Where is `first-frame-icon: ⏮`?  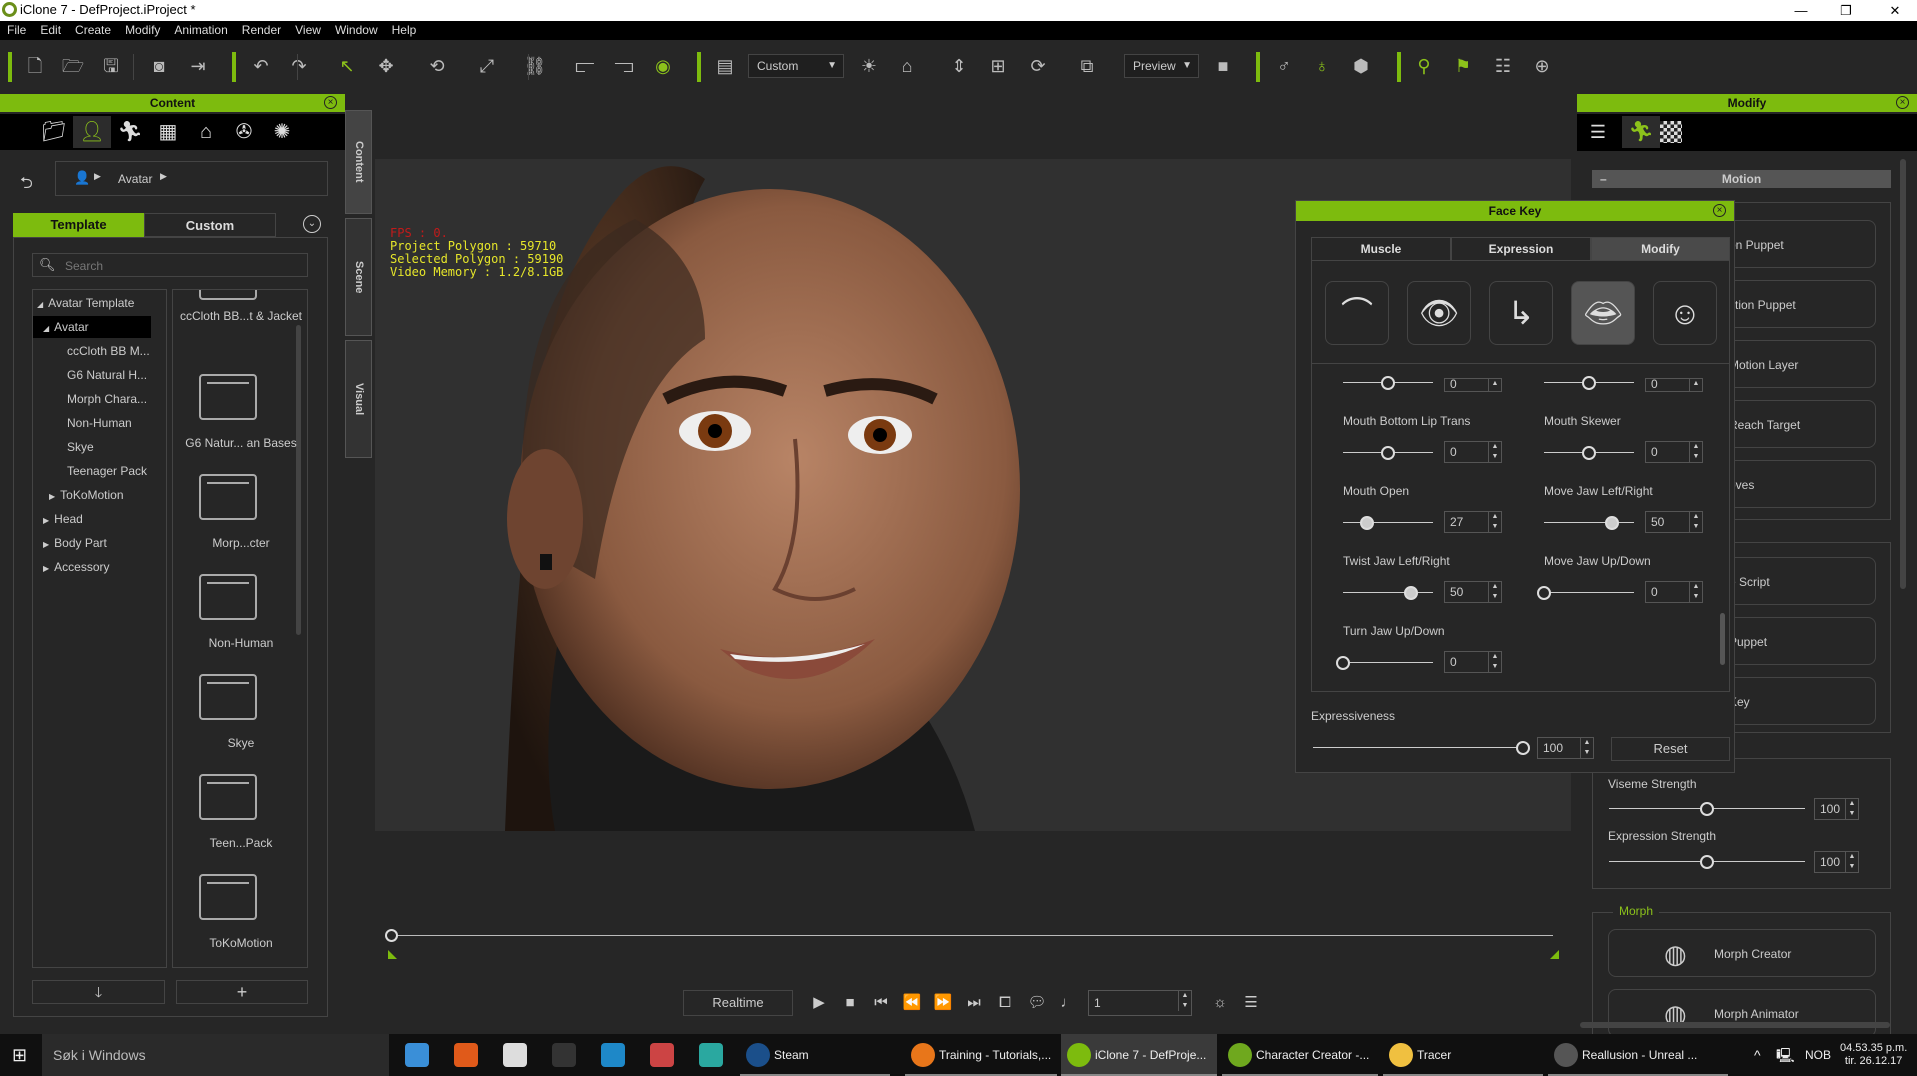
first-frame-icon: ⏮ is located at coordinates (881, 1003).